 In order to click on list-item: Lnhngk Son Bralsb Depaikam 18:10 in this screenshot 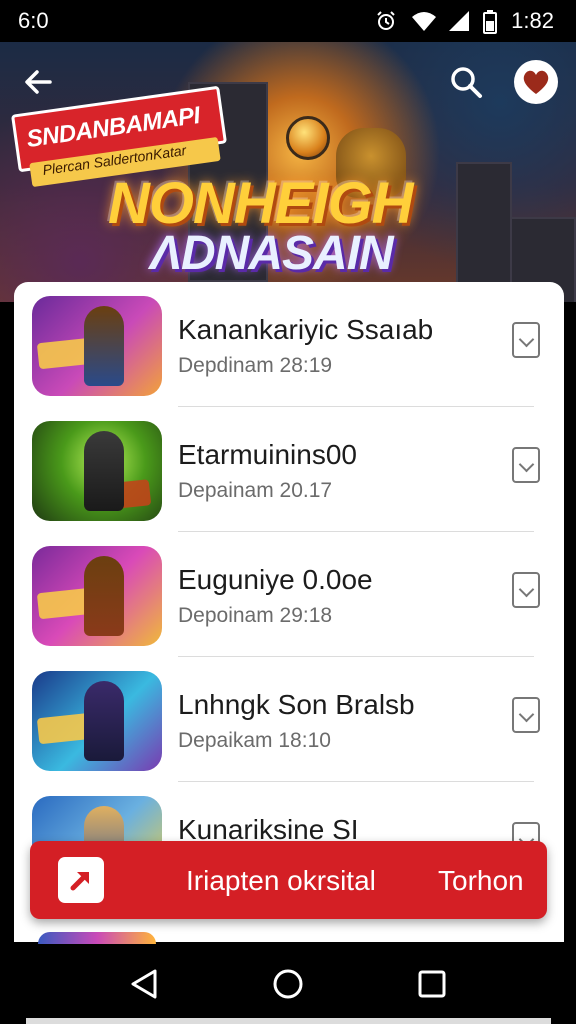, I will do `click(289, 719)`.